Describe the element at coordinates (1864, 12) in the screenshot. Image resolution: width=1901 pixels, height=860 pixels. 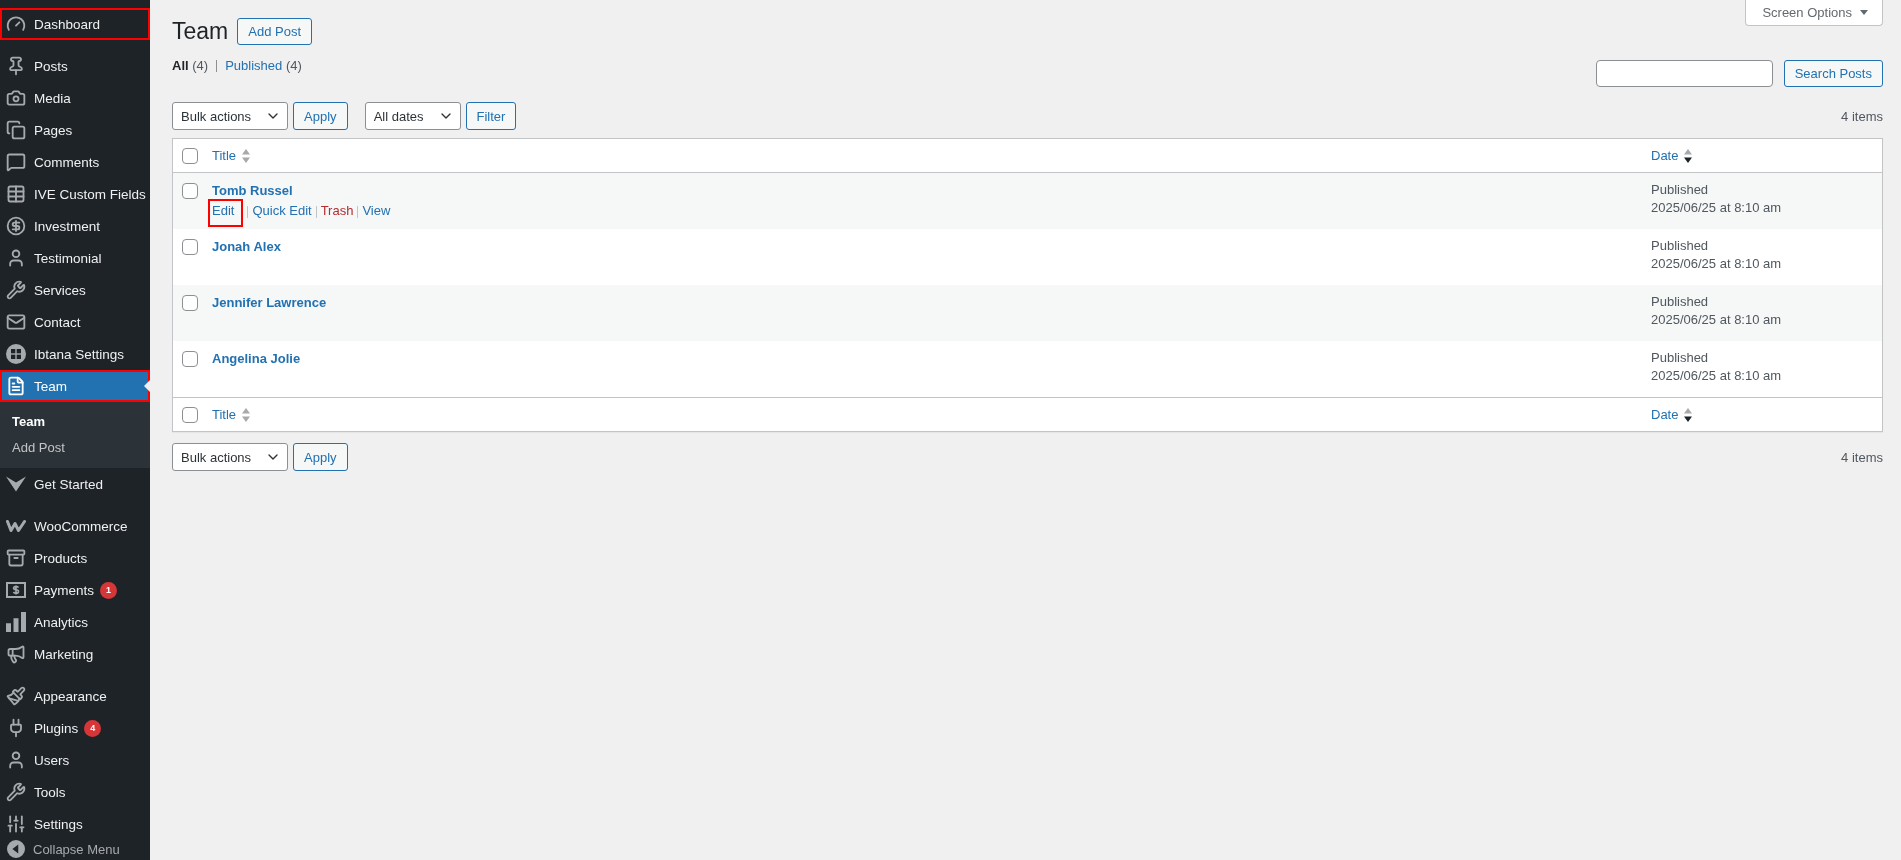
I see `caret-down-icon` at that location.